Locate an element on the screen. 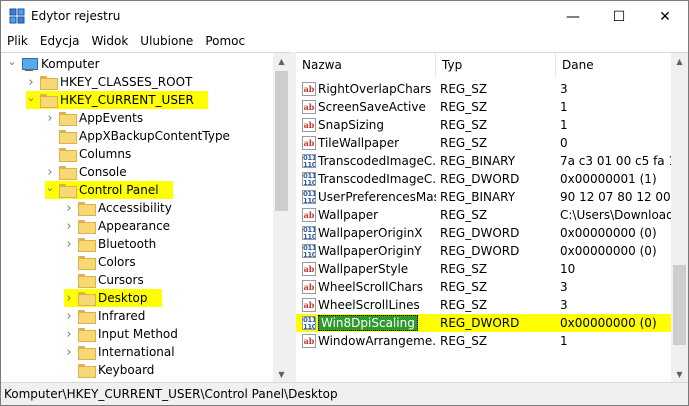 This screenshot has width=689, height=406. tree-item: › International is located at coordinates (119, 352).